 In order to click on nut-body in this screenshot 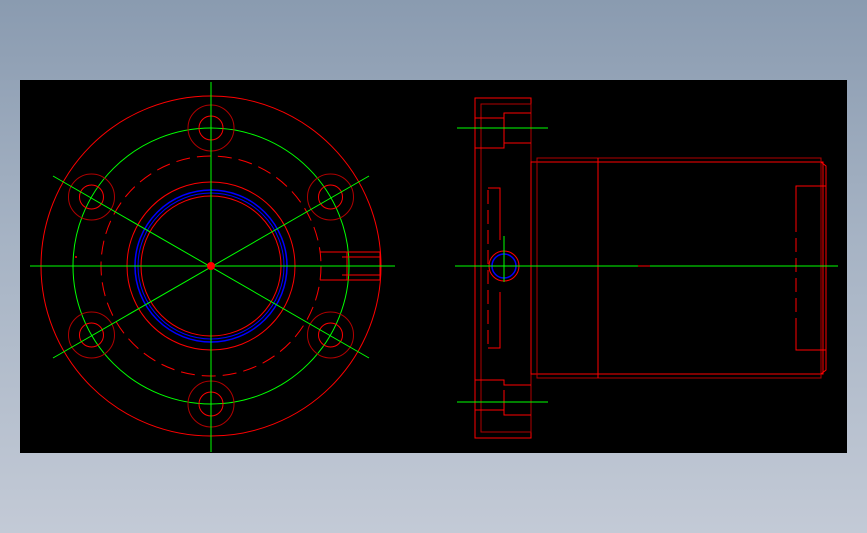, I will do `click(678, 268)`.